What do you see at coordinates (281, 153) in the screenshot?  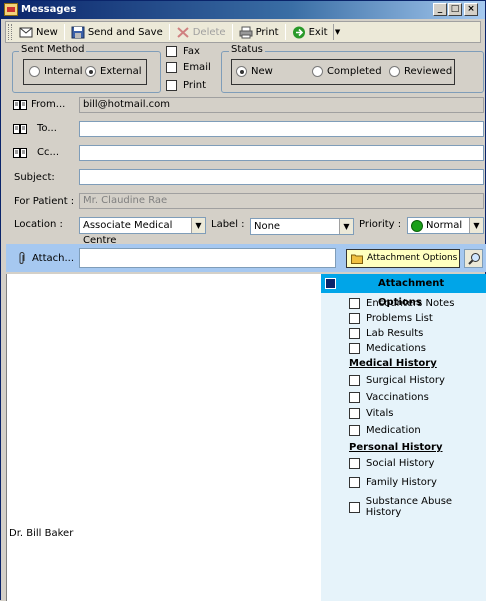 I see `cc-field` at bounding box center [281, 153].